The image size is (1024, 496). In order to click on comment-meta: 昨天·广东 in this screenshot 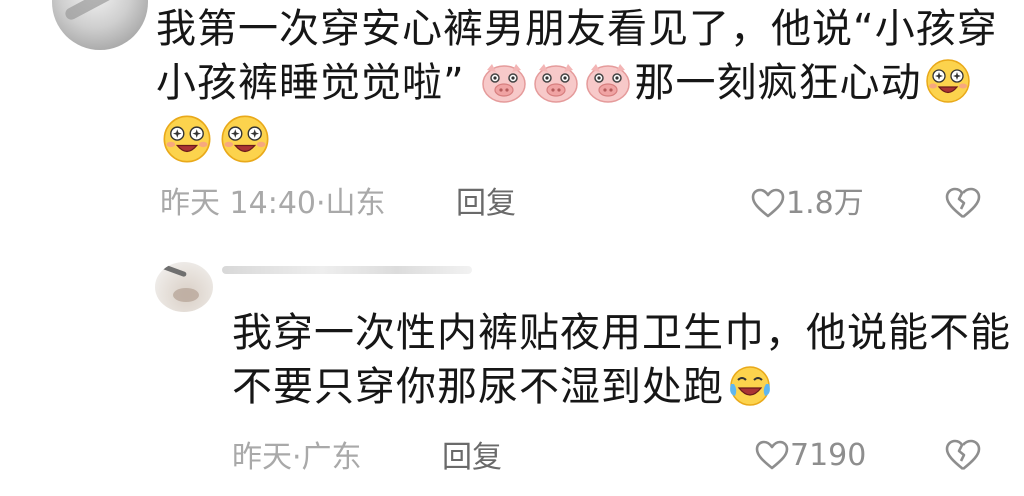, I will do `click(297, 458)`.